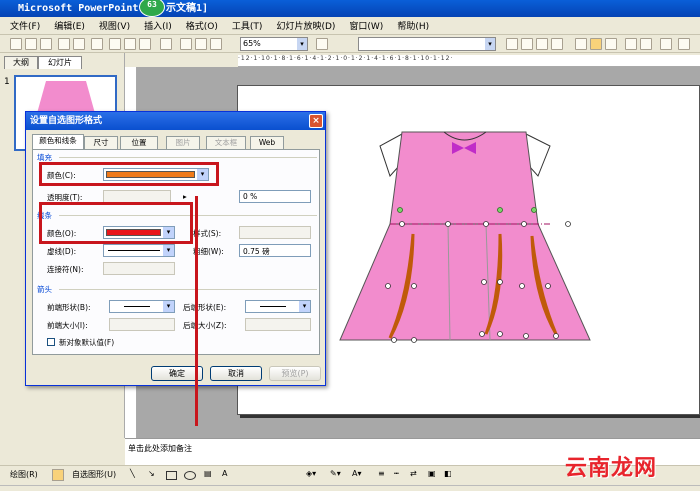  What do you see at coordinates (183, 142) in the screenshot?
I see `tab-picture: 图片` at bounding box center [183, 142].